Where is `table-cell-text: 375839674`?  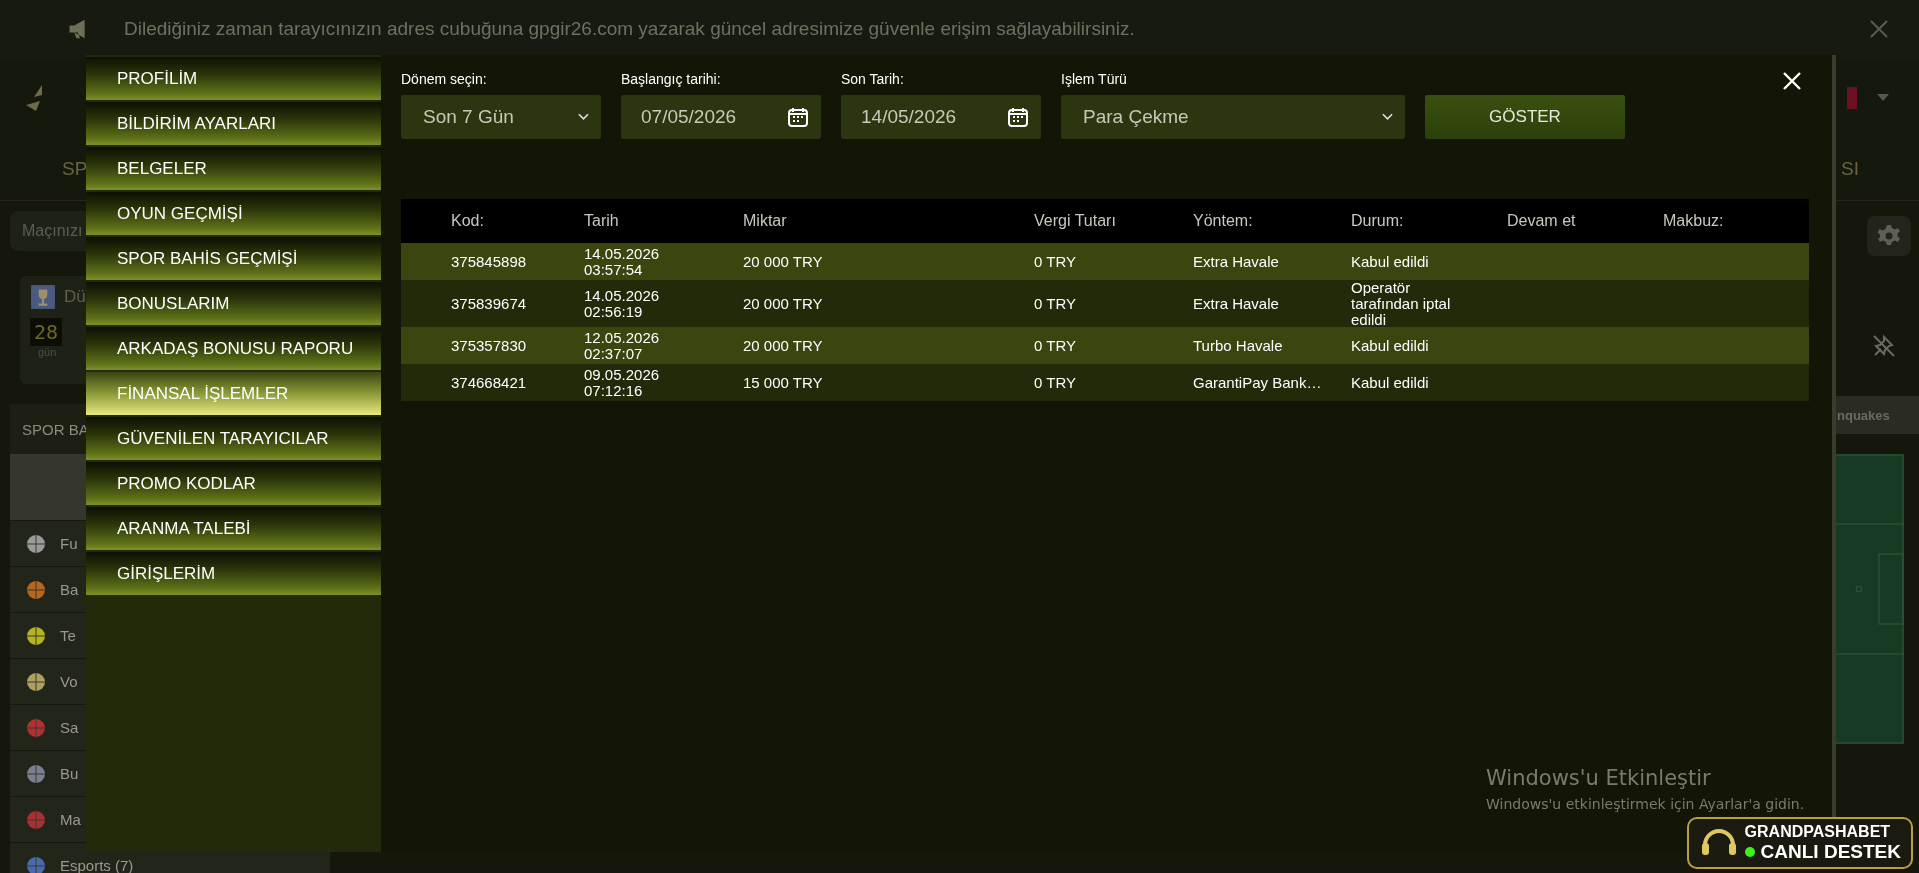 table-cell-text: 375839674 is located at coordinates (489, 303).